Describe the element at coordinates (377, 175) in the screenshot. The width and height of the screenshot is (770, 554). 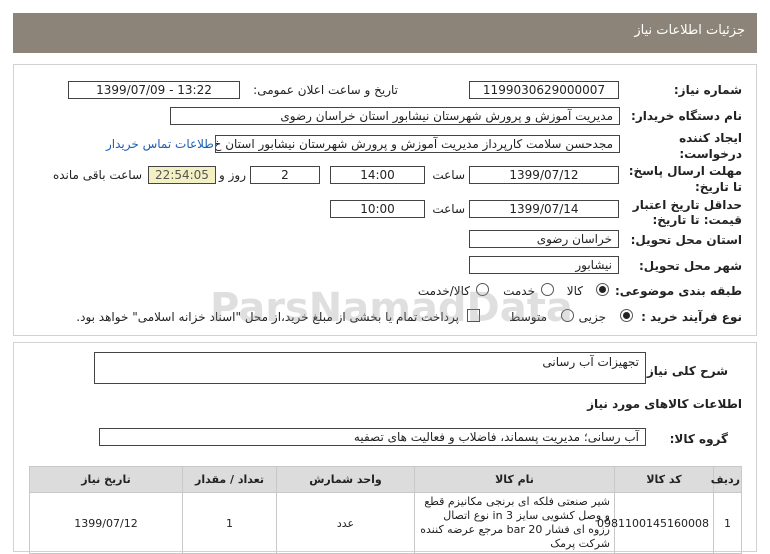
I see `deadline-time-field: 14:00` at that location.